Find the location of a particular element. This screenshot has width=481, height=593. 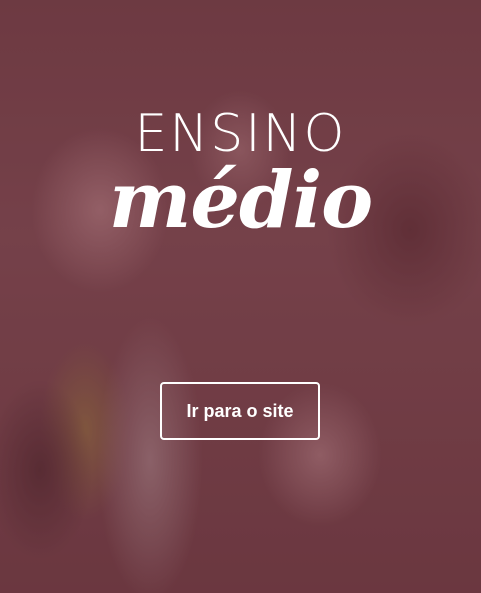

banner-title-medio: médio is located at coordinates (240, 200).